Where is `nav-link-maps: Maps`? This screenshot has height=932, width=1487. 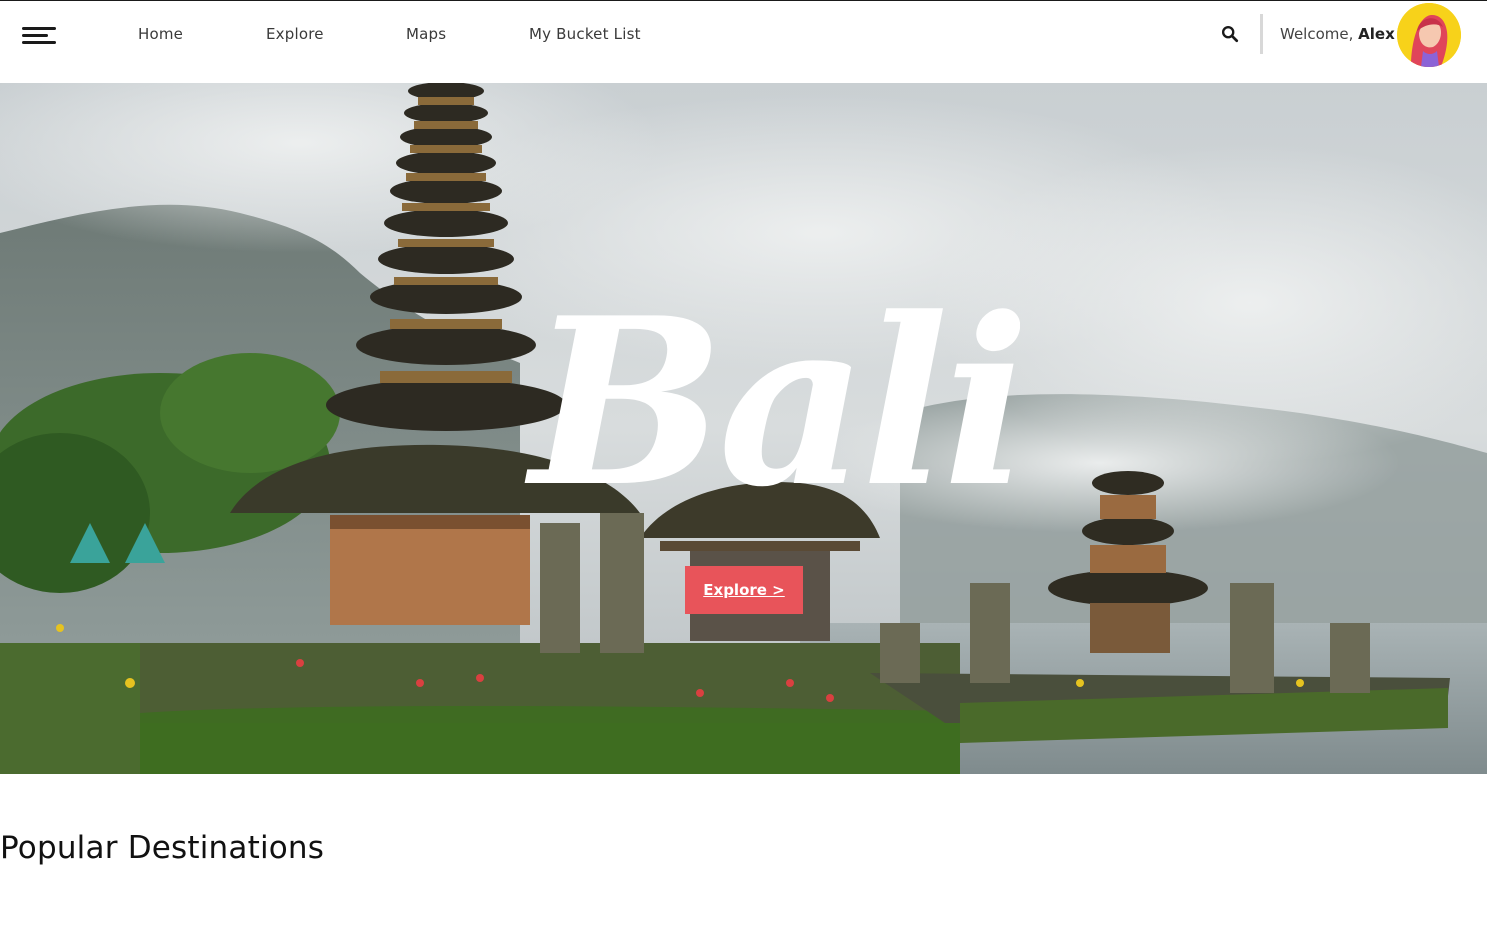
nav-link-maps: Maps is located at coordinates (426, 34).